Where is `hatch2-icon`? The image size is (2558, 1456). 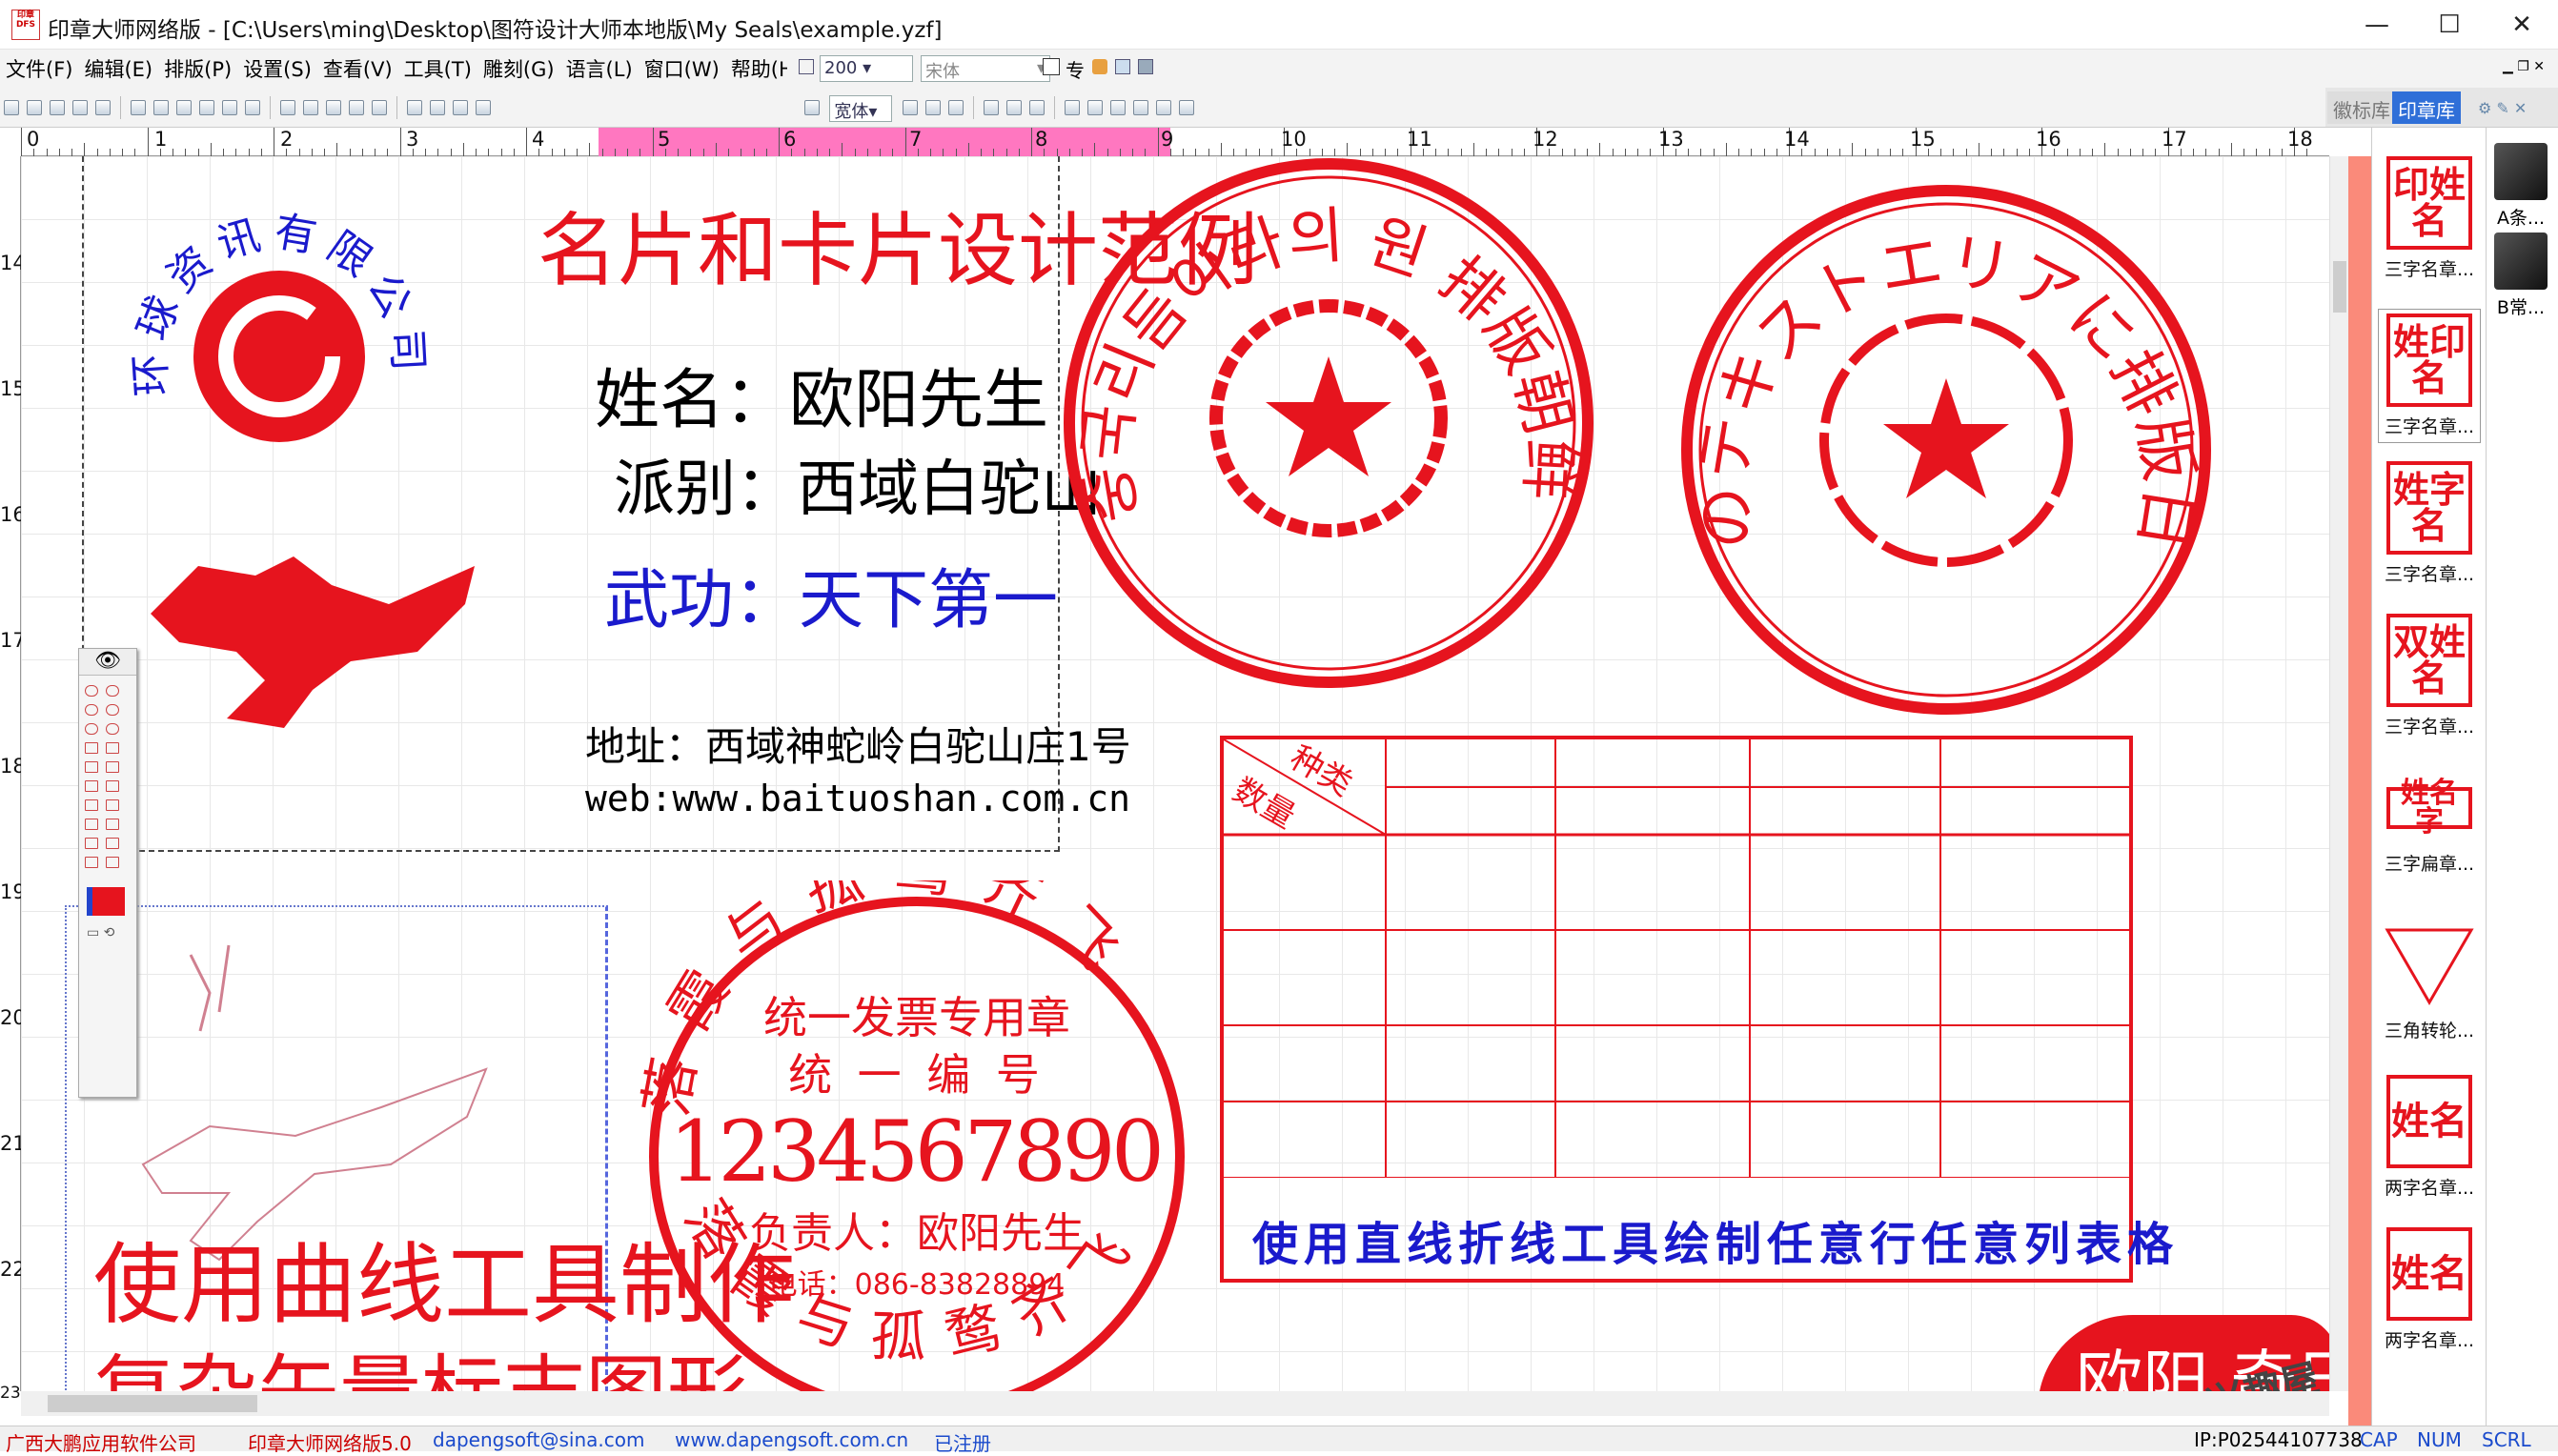
hatch2-icon is located at coordinates (1094, 108).